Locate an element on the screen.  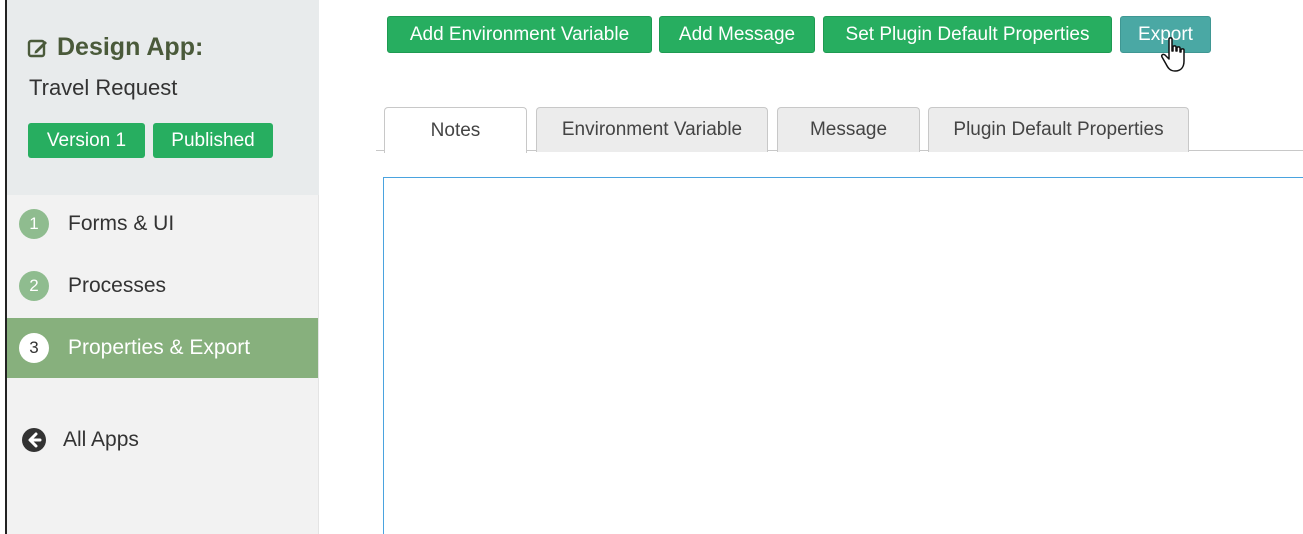
app-title: Design App: is located at coordinates (115, 47).